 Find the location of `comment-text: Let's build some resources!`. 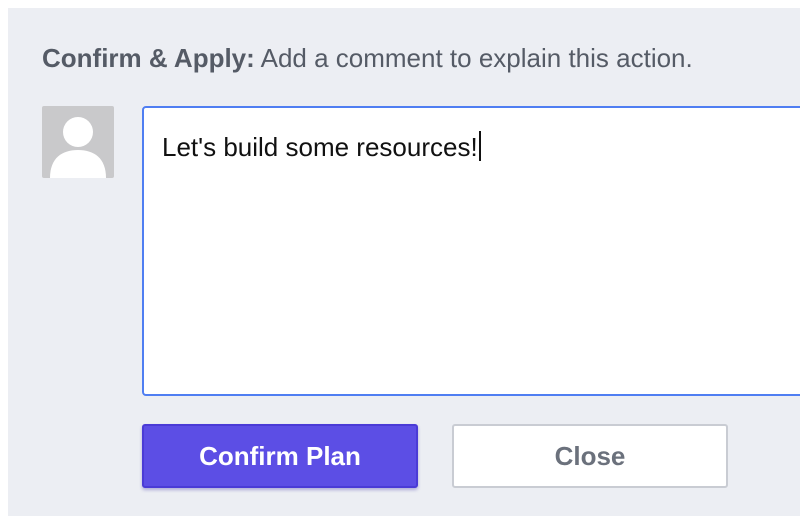

comment-text: Let's build some resources! is located at coordinates (320, 147).